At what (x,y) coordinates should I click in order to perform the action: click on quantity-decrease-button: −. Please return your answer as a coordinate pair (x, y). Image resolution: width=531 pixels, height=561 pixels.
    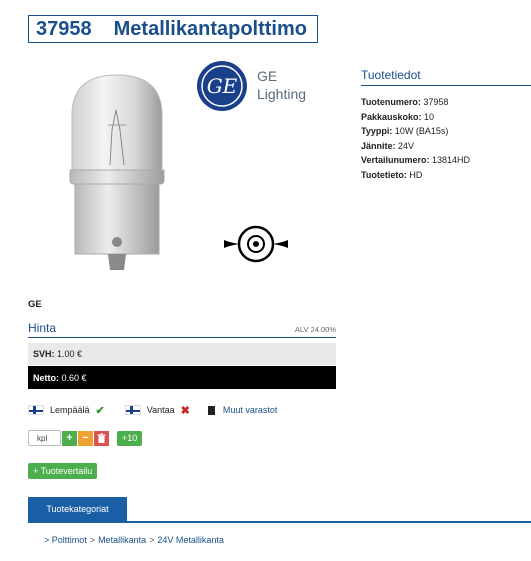
    Looking at the image, I should click on (85, 438).